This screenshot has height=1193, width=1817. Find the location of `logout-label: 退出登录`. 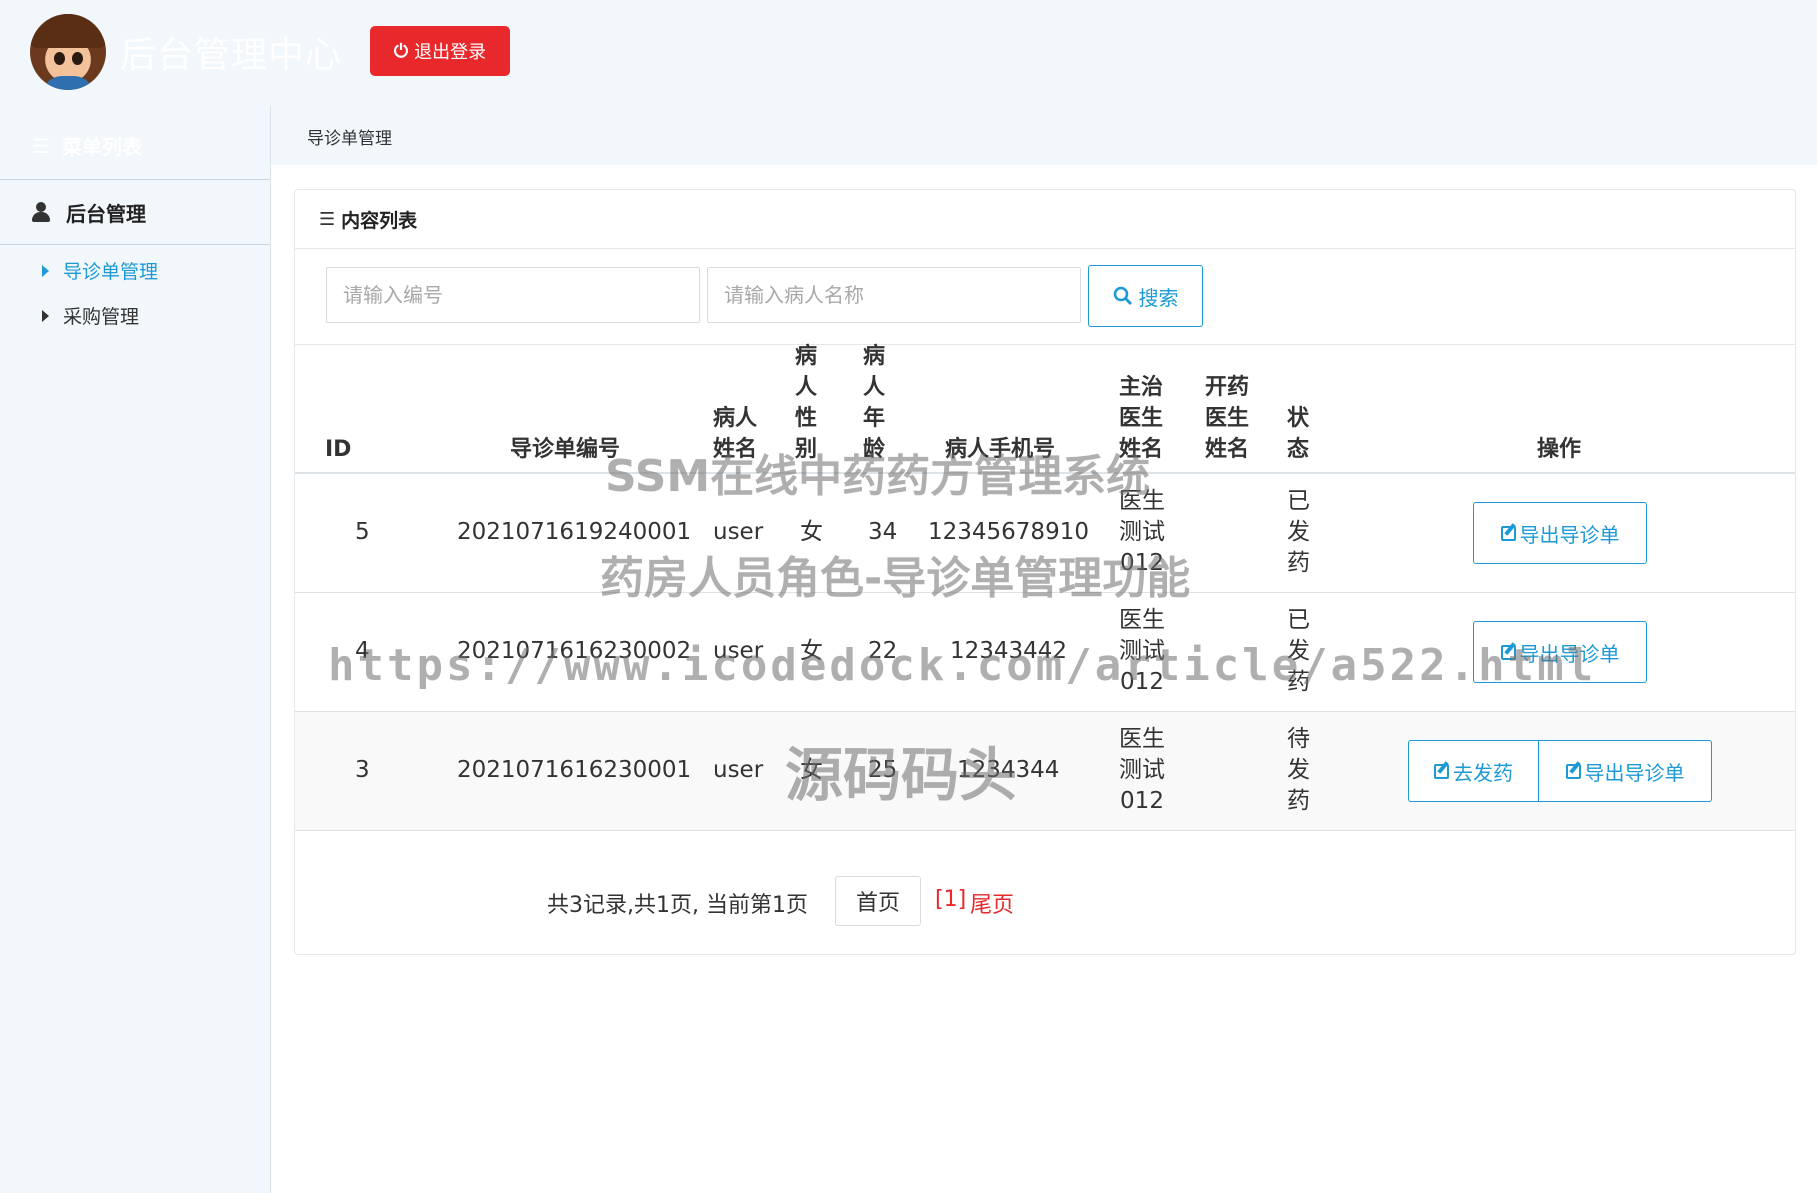

logout-label: 退出登录 is located at coordinates (450, 52).